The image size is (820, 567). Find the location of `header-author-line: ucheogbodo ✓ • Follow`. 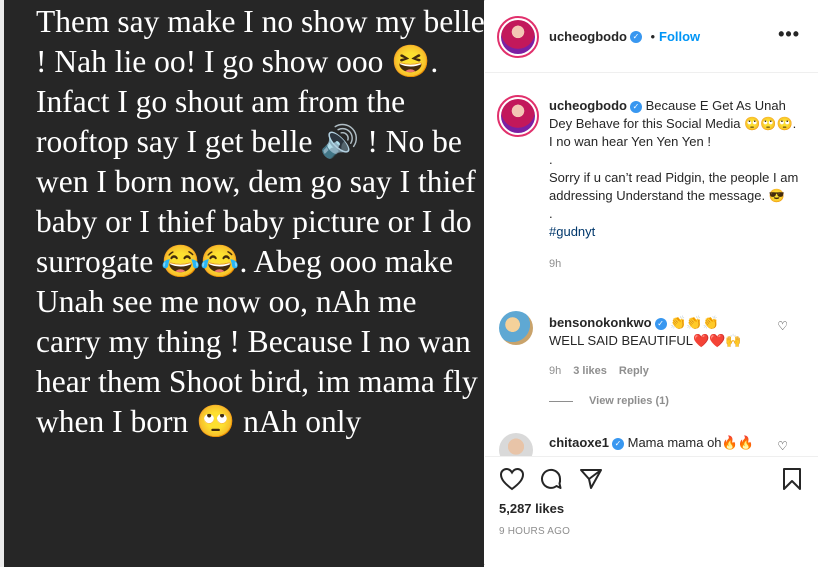

header-author-line: ucheogbodo ✓ • Follow is located at coordinates (624, 37).